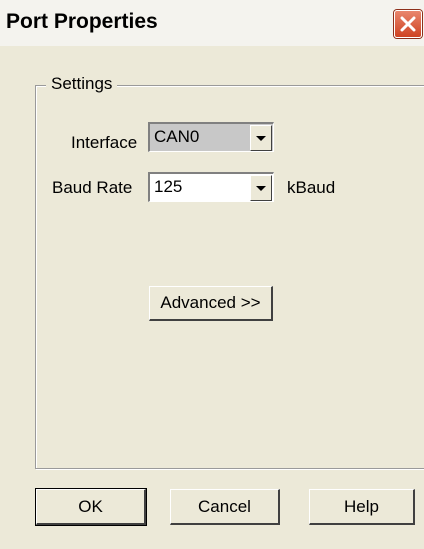  What do you see at coordinates (104, 142) in the screenshot?
I see `interface-label: Interface` at bounding box center [104, 142].